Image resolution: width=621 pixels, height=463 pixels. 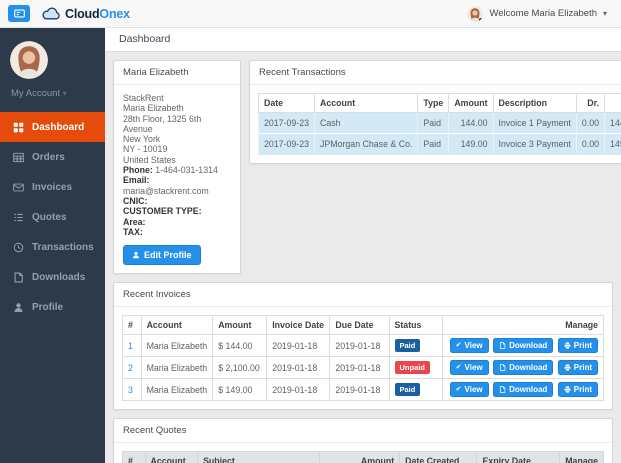 What do you see at coordinates (48, 307) in the screenshot?
I see `sidebar-item-label: Profile` at bounding box center [48, 307].